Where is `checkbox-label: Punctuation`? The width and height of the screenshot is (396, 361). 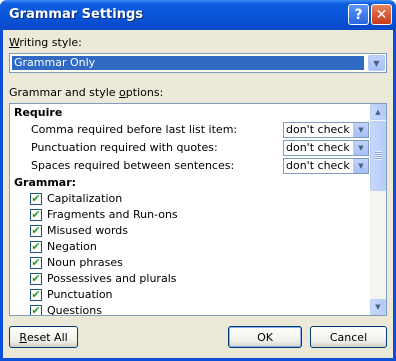
checkbox-label: Punctuation is located at coordinates (80, 294).